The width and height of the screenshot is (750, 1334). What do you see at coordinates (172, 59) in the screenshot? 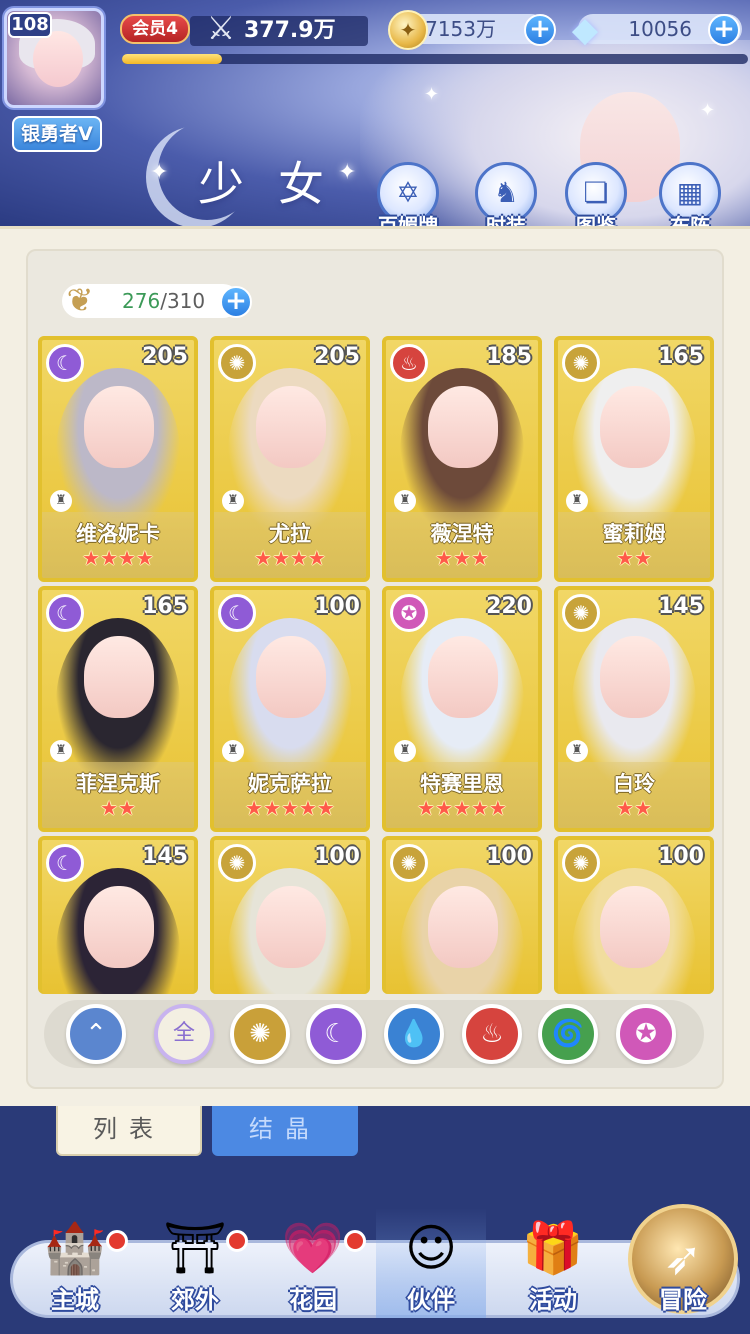
I see `exp-bar-fill` at bounding box center [172, 59].